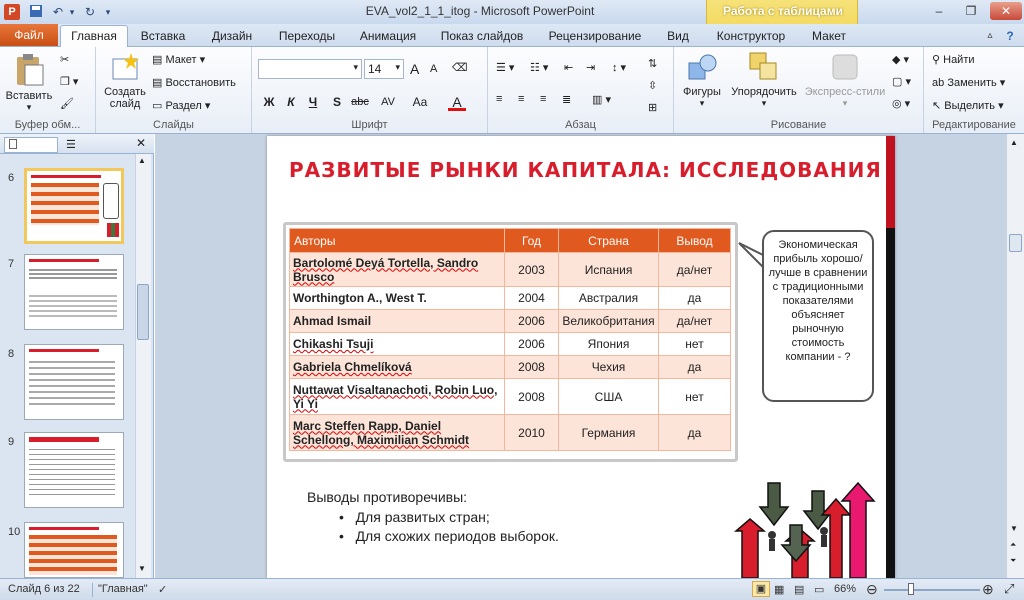 This screenshot has width=1024, height=600. What do you see at coordinates (845, 80) in the screenshot?
I see `quick-styles-button: Экспресс-стили ▾` at bounding box center [845, 80].